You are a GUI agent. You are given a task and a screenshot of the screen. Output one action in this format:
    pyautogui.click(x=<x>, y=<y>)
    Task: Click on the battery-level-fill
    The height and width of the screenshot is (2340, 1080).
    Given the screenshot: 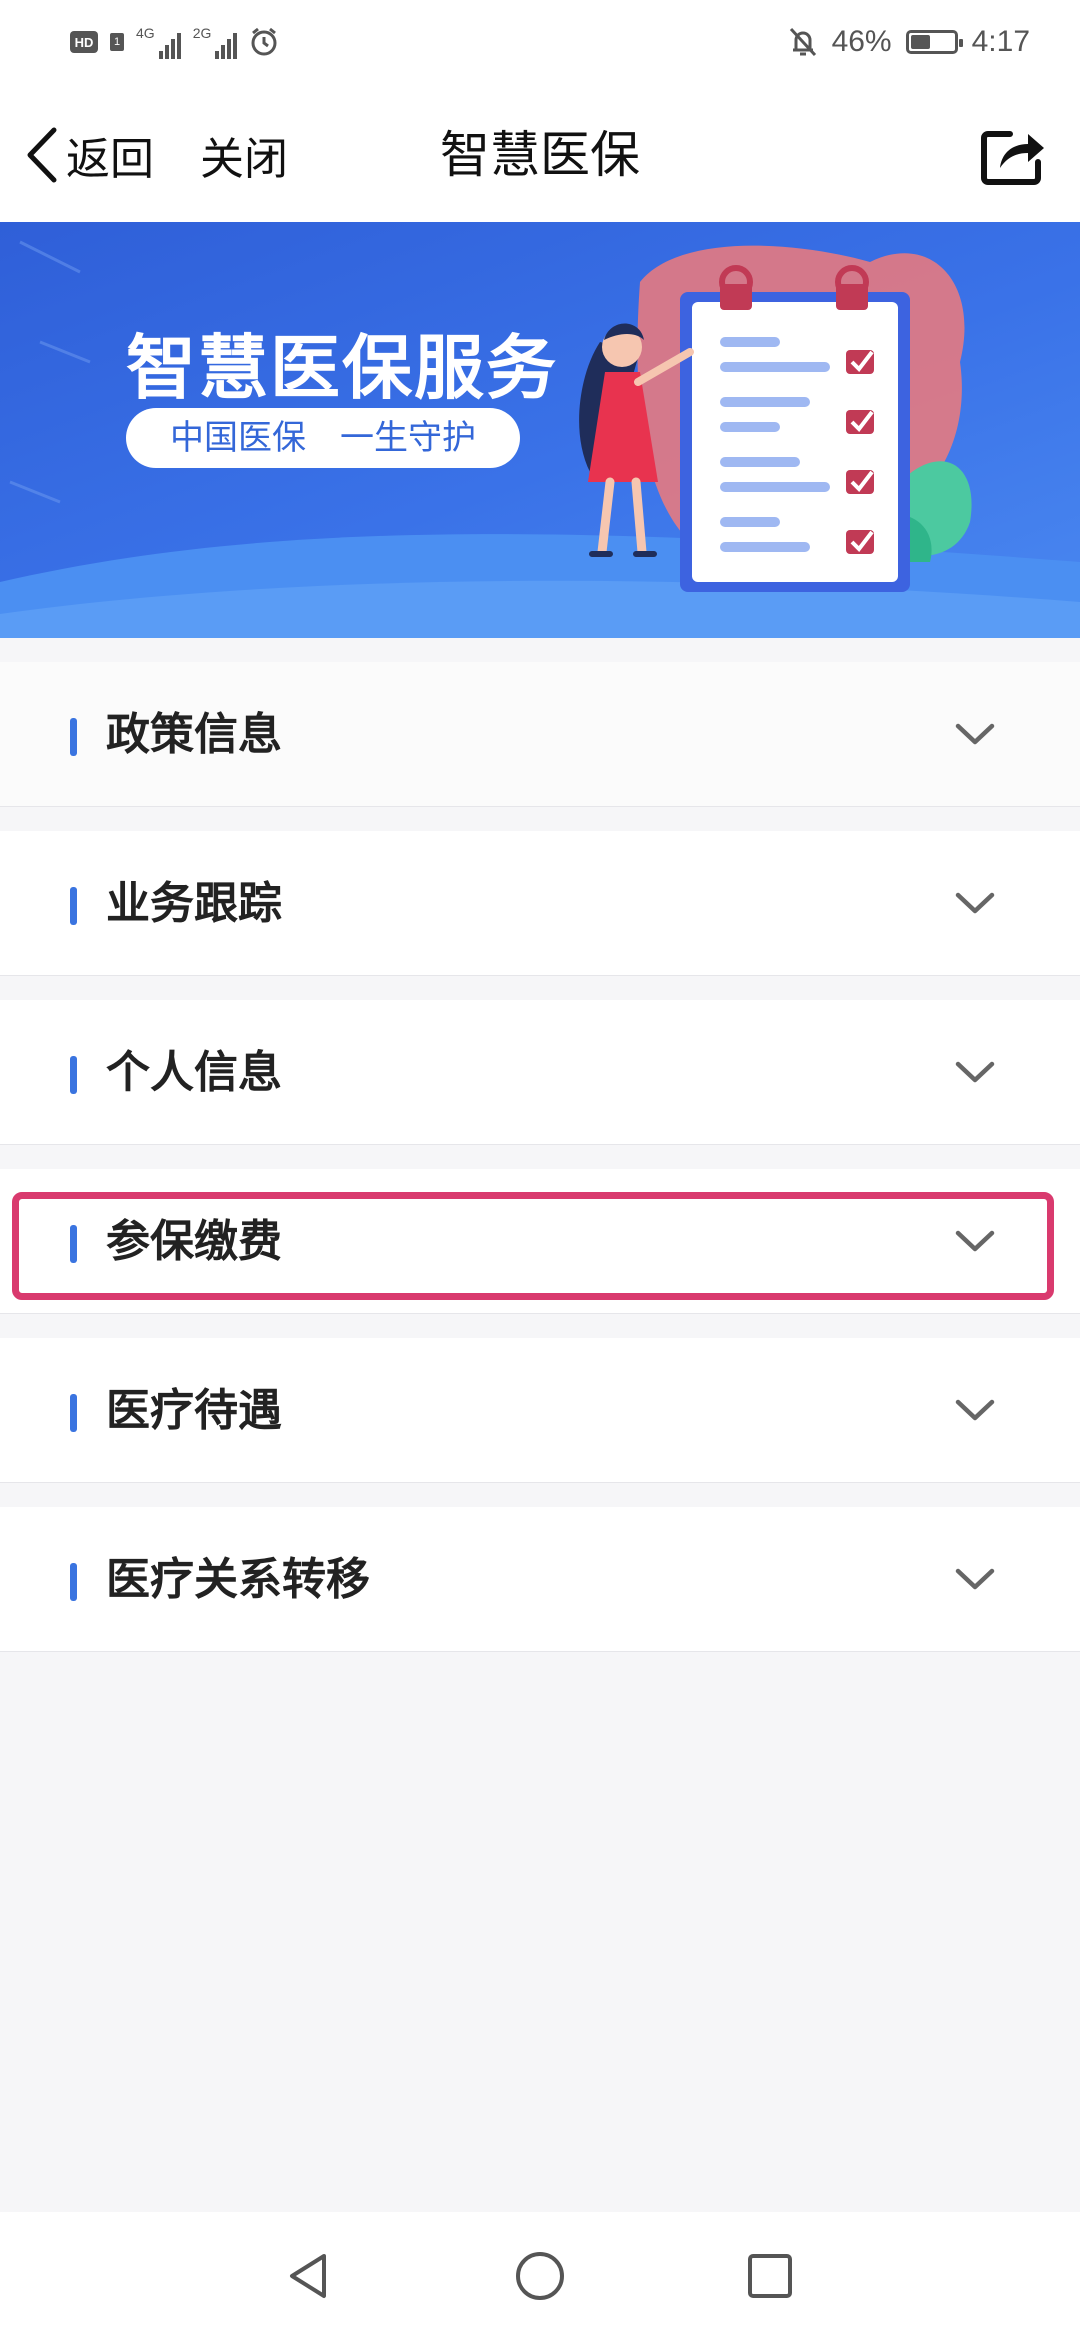 What is the action you would take?
    pyautogui.click(x=920, y=42)
    